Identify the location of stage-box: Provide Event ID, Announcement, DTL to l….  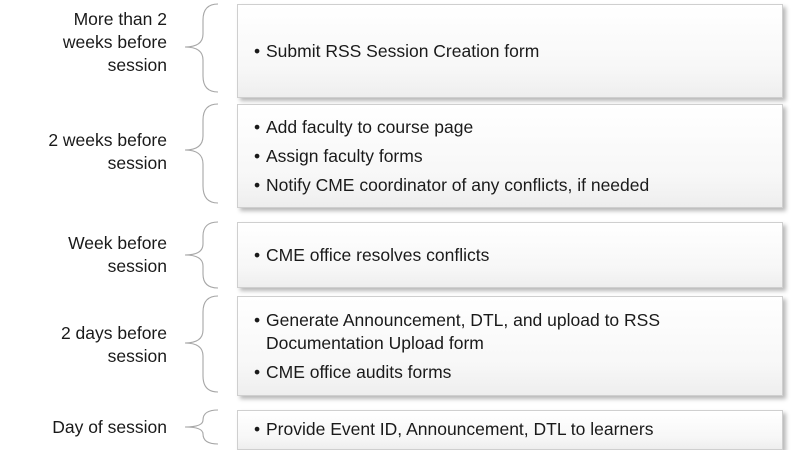
(510, 430).